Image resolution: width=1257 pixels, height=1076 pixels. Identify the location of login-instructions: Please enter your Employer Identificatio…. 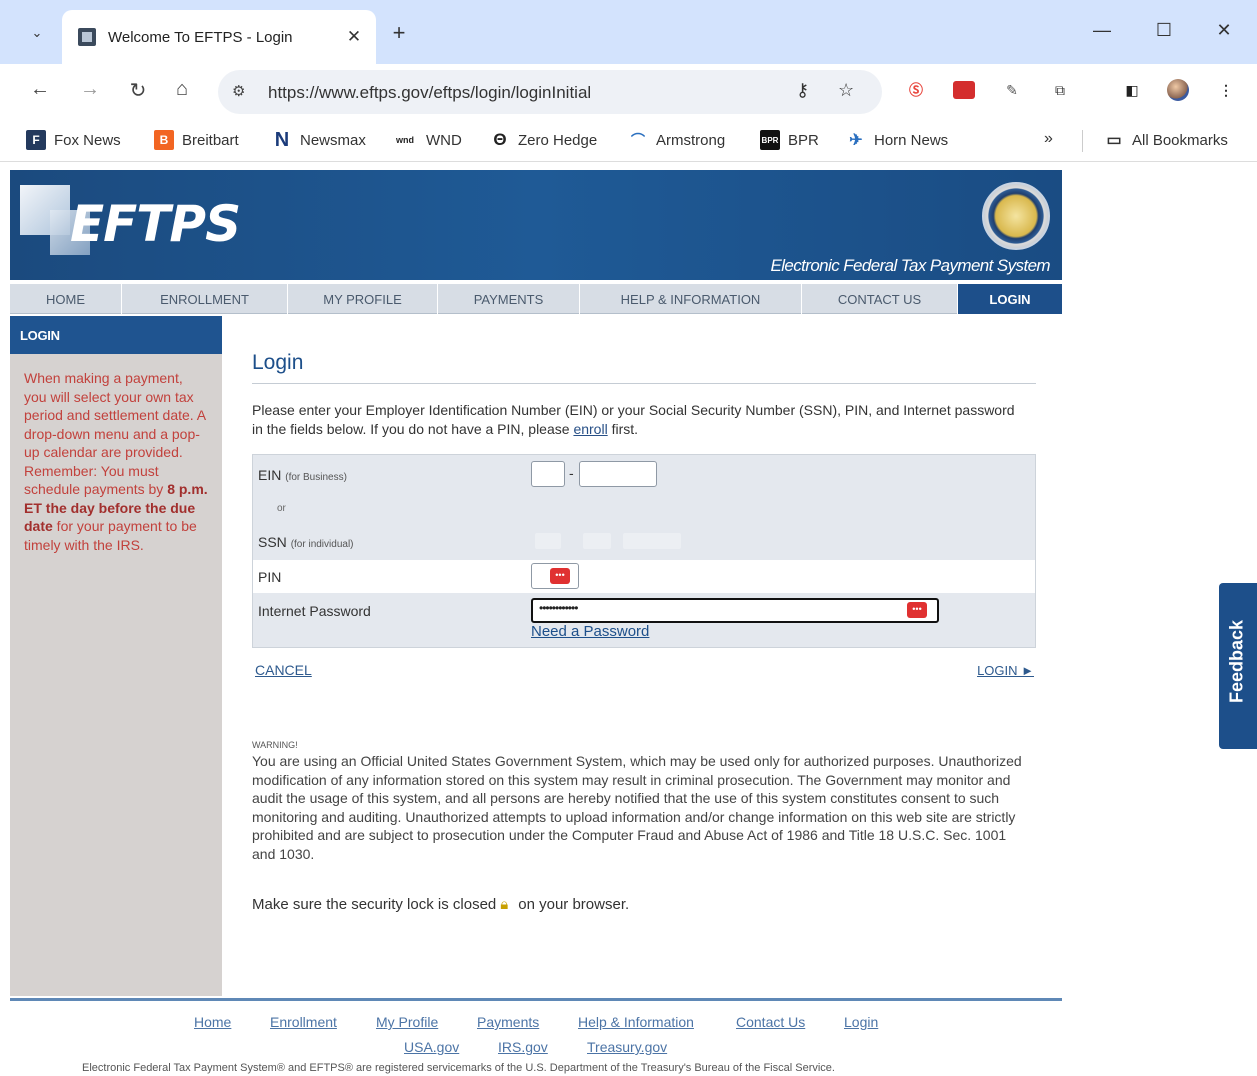
(633, 419).